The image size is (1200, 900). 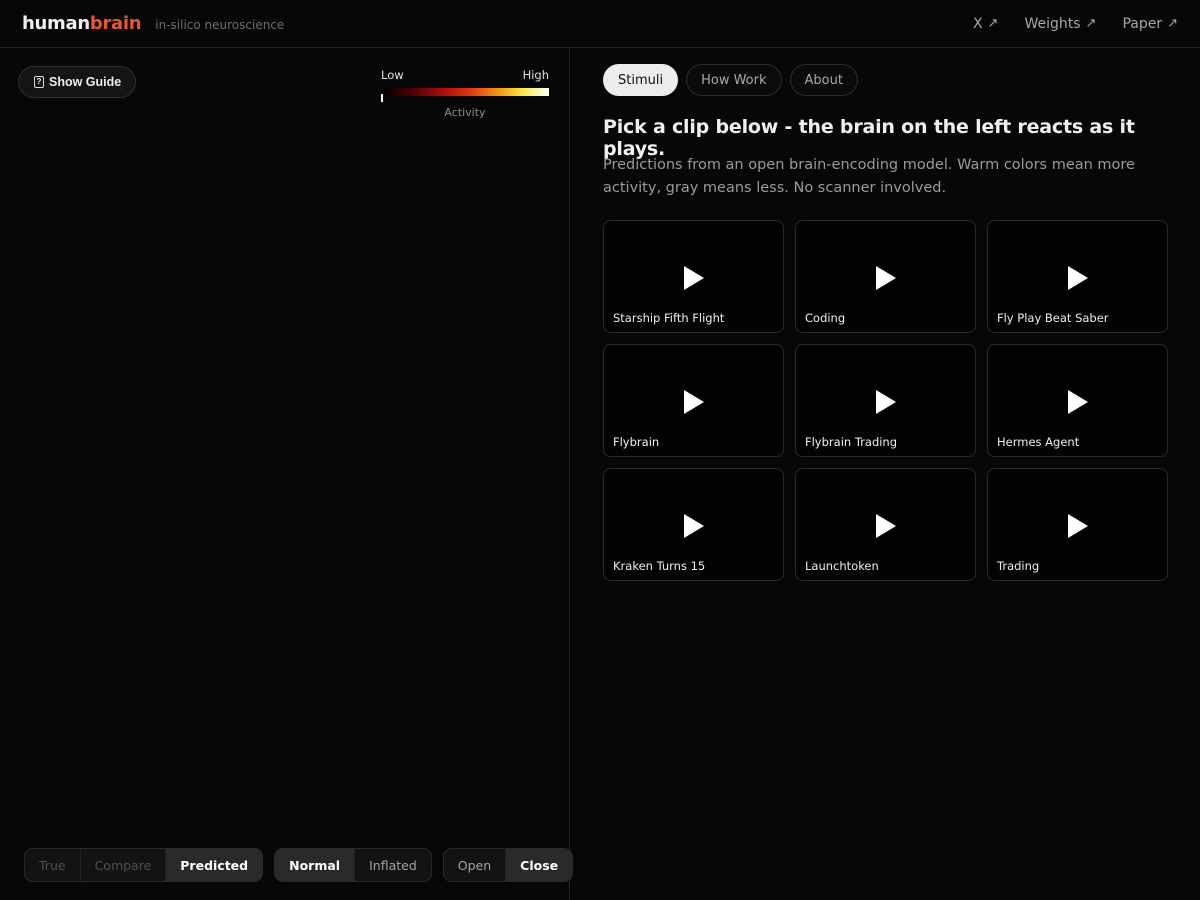 I want to click on clip-card-launchtoken: Launchtoken, so click(x=885, y=524).